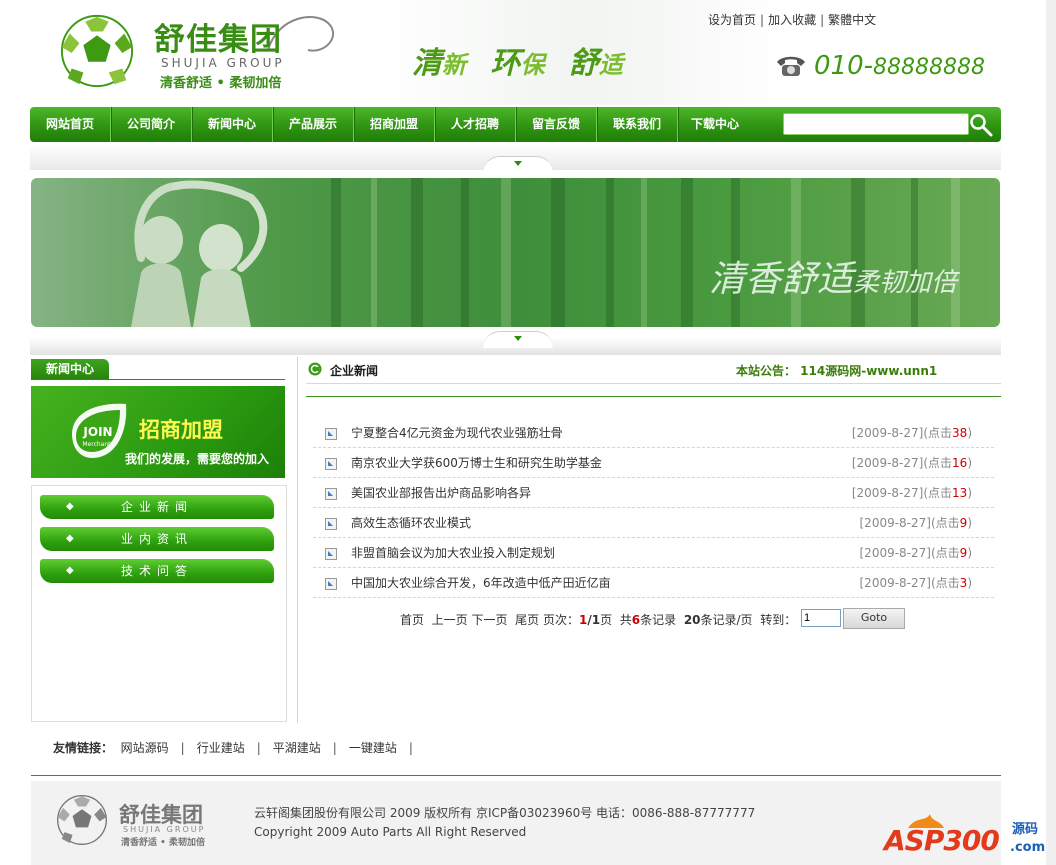 This screenshot has width=1056, height=865. I want to click on category-industry-news: ◆ 业内资讯, so click(157, 539).